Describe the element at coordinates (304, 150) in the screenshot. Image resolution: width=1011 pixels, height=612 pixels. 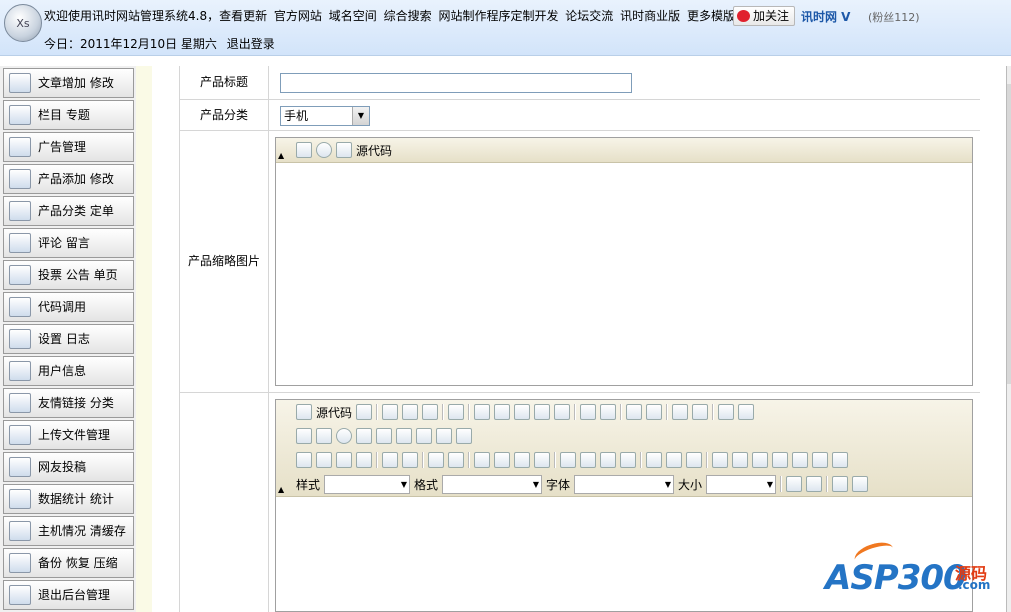
I see `insert-image-icon` at that location.